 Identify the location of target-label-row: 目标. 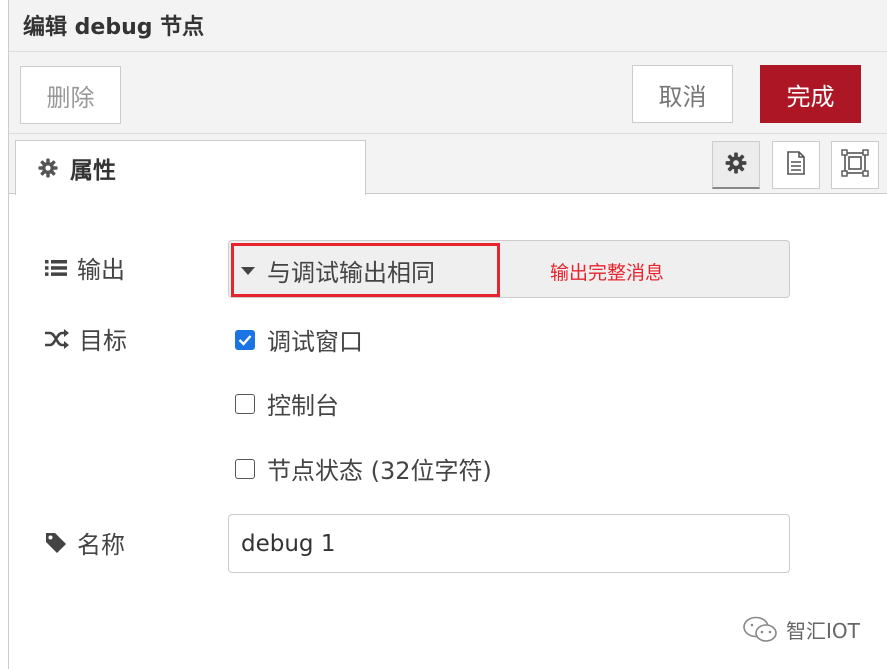
(86, 338).